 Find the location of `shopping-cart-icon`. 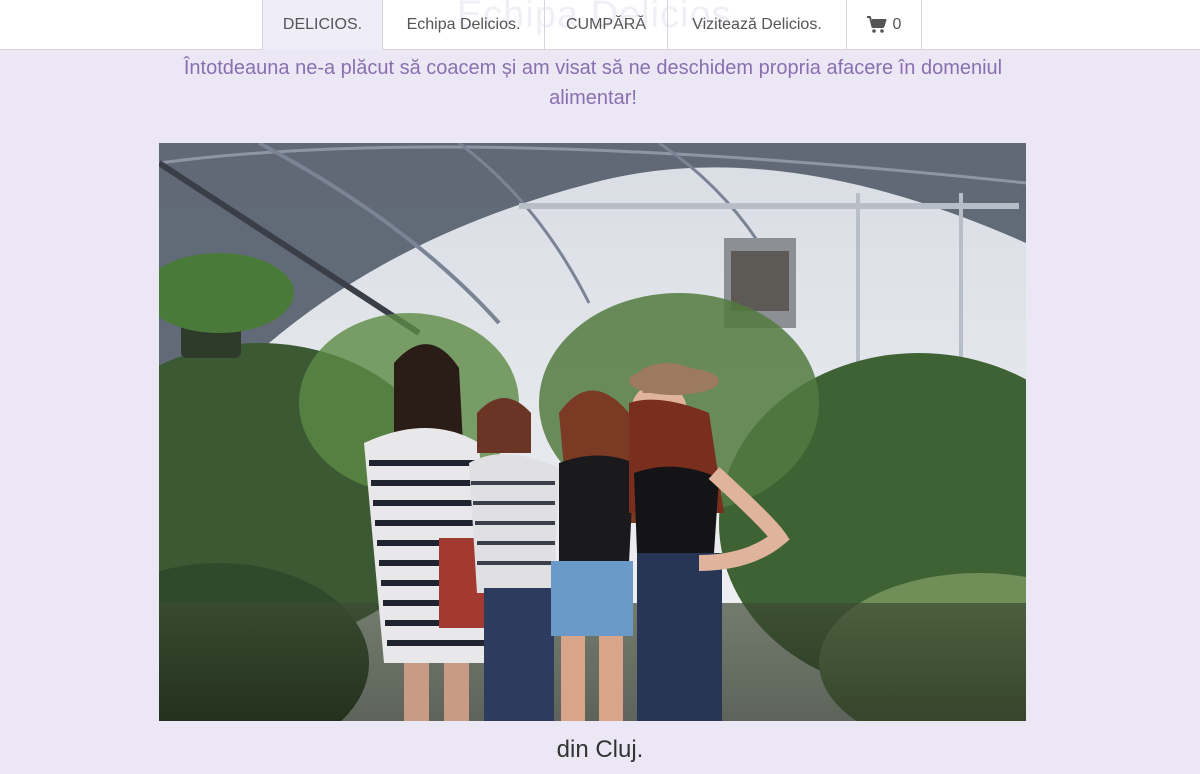

shopping-cart-icon is located at coordinates (876, 24).